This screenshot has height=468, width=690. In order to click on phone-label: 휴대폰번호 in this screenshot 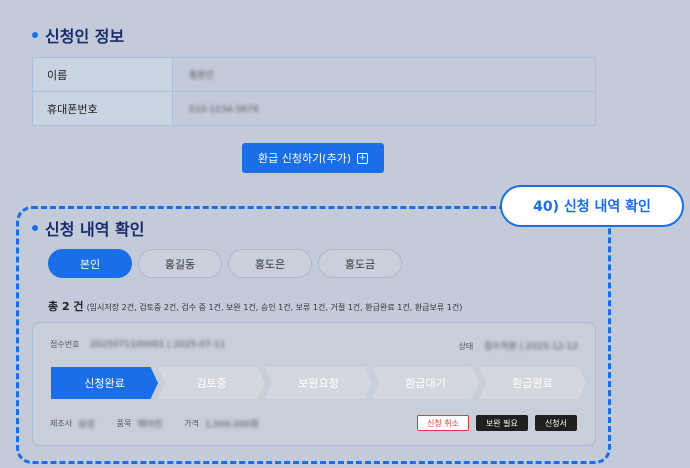, I will do `click(102, 108)`.